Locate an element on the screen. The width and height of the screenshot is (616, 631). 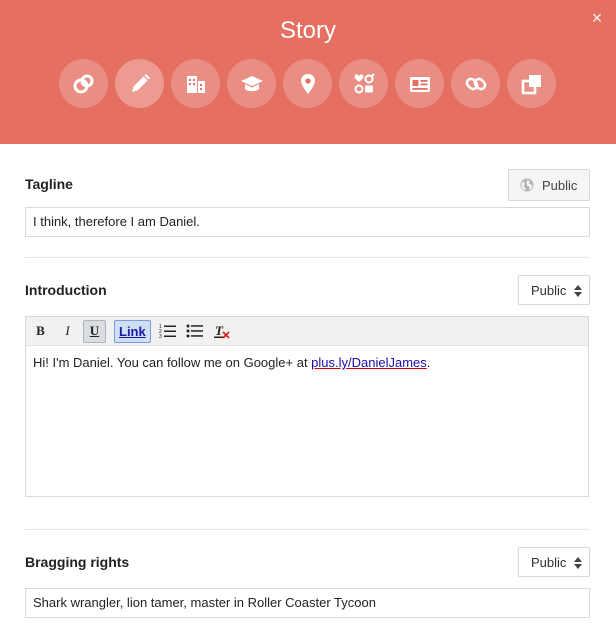
links-icon is located at coordinates (475, 83).